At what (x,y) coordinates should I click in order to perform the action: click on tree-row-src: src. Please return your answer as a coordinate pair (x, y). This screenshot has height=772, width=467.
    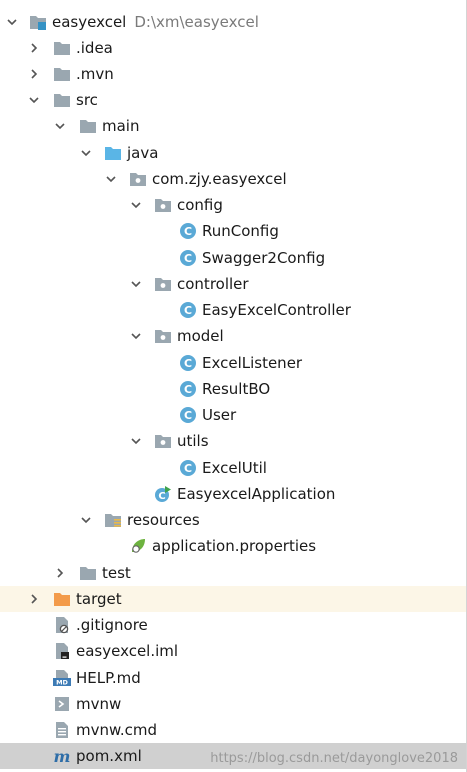
    Looking at the image, I should click on (233, 100).